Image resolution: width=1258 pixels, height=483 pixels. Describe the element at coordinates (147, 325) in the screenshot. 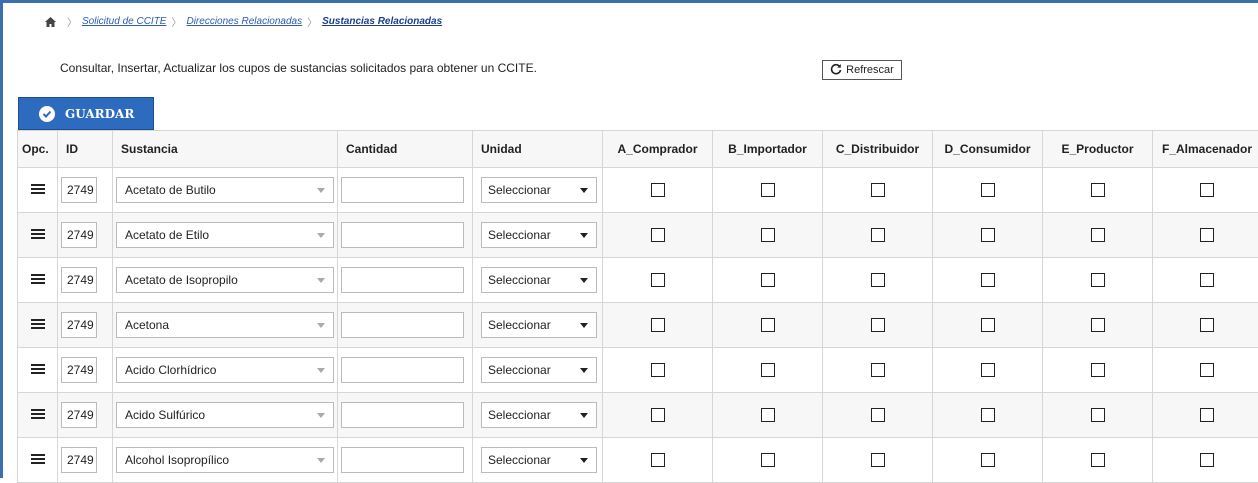

I see `sustancia-value: Acetona` at that location.